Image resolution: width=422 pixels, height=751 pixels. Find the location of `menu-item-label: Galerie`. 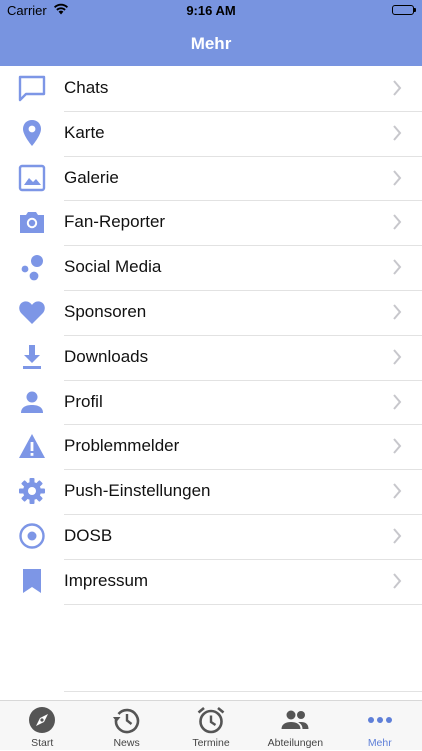

menu-item-label: Galerie is located at coordinates (91, 177).